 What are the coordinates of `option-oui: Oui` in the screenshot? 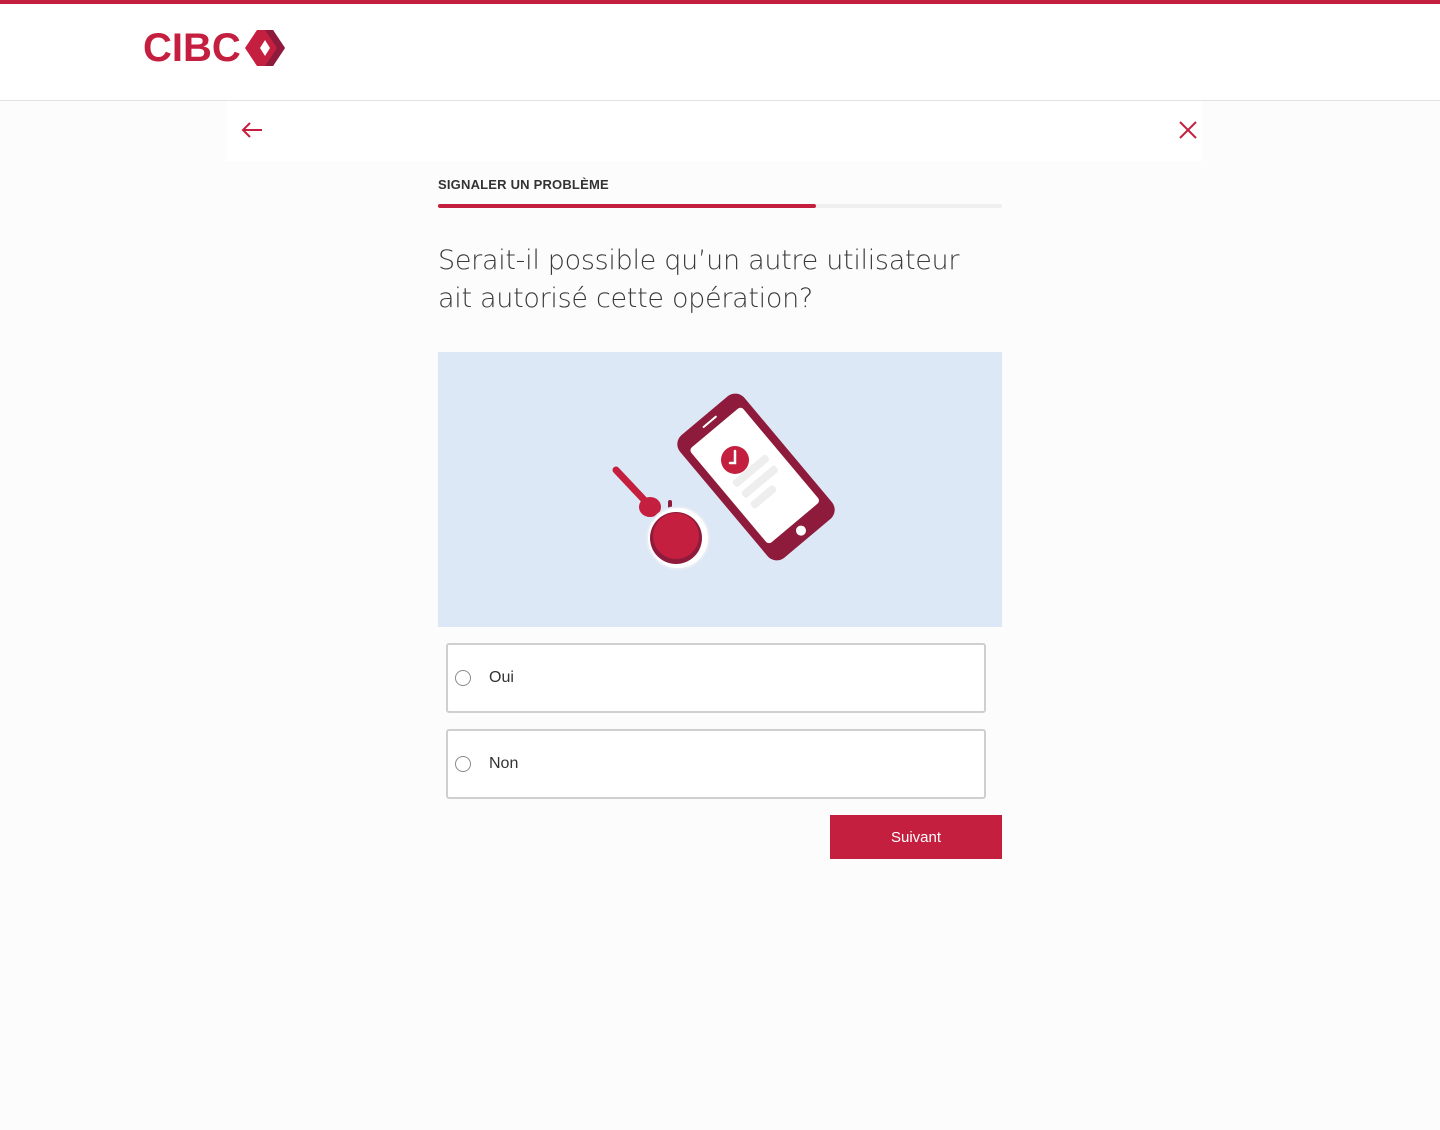 It's located at (716, 678).